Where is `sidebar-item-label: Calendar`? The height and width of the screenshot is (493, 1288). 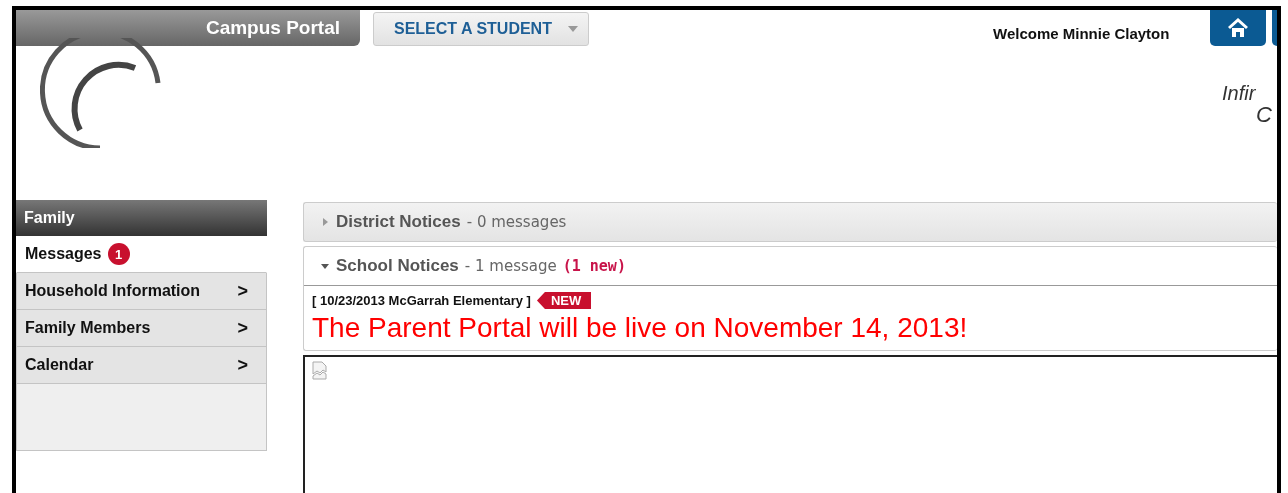 sidebar-item-label: Calendar is located at coordinates (59, 365).